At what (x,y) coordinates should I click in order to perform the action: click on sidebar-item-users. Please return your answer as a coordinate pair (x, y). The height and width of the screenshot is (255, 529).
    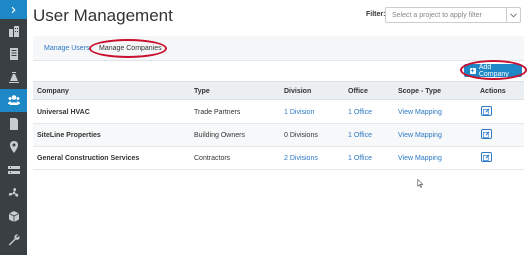
    Looking at the image, I should click on (13, 100).